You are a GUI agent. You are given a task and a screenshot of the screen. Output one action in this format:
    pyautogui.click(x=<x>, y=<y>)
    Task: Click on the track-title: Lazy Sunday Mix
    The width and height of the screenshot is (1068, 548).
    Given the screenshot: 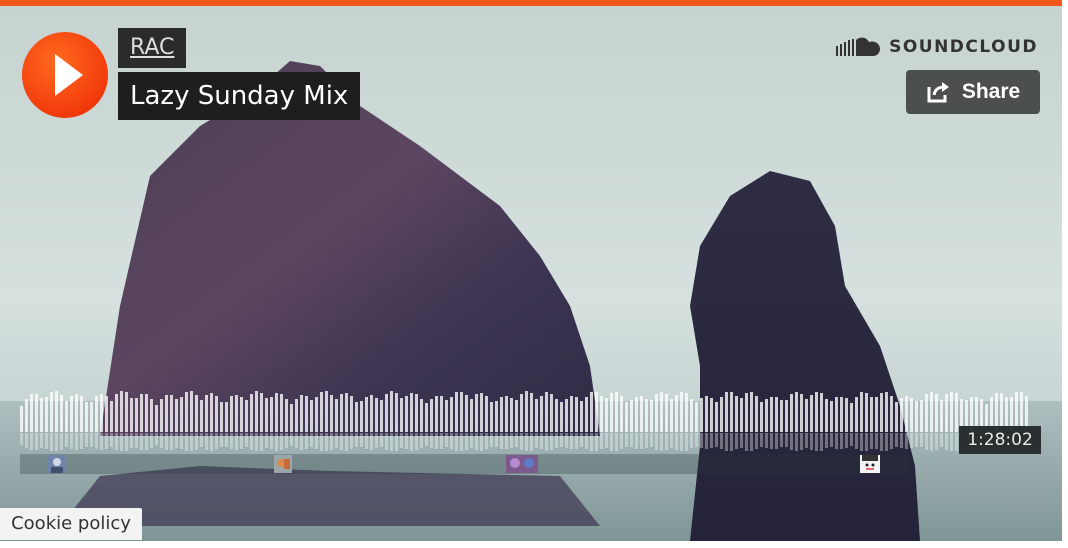 What is the action you would take?
    pyautogui.click(x=239, y=96)
    